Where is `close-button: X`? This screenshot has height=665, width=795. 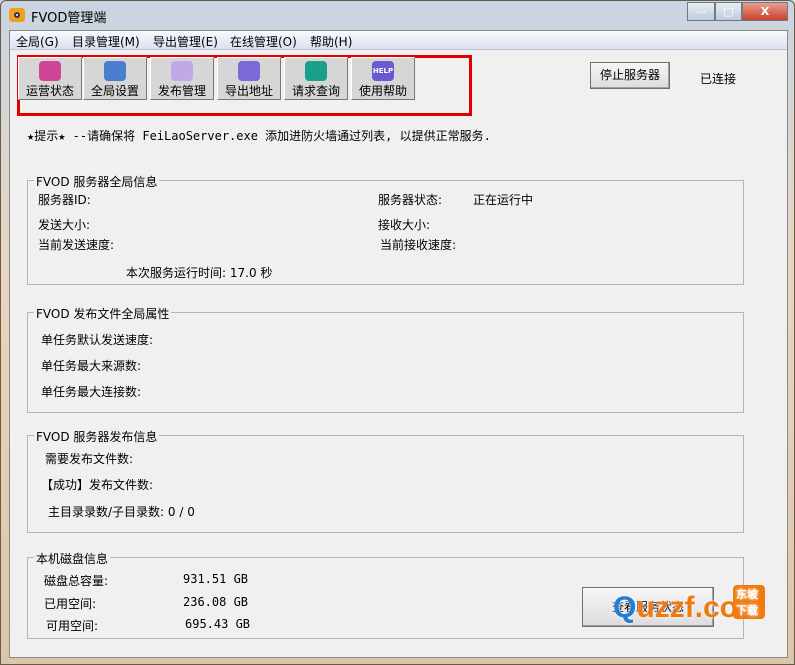 close-button: X is located at coordinates (765, 11).